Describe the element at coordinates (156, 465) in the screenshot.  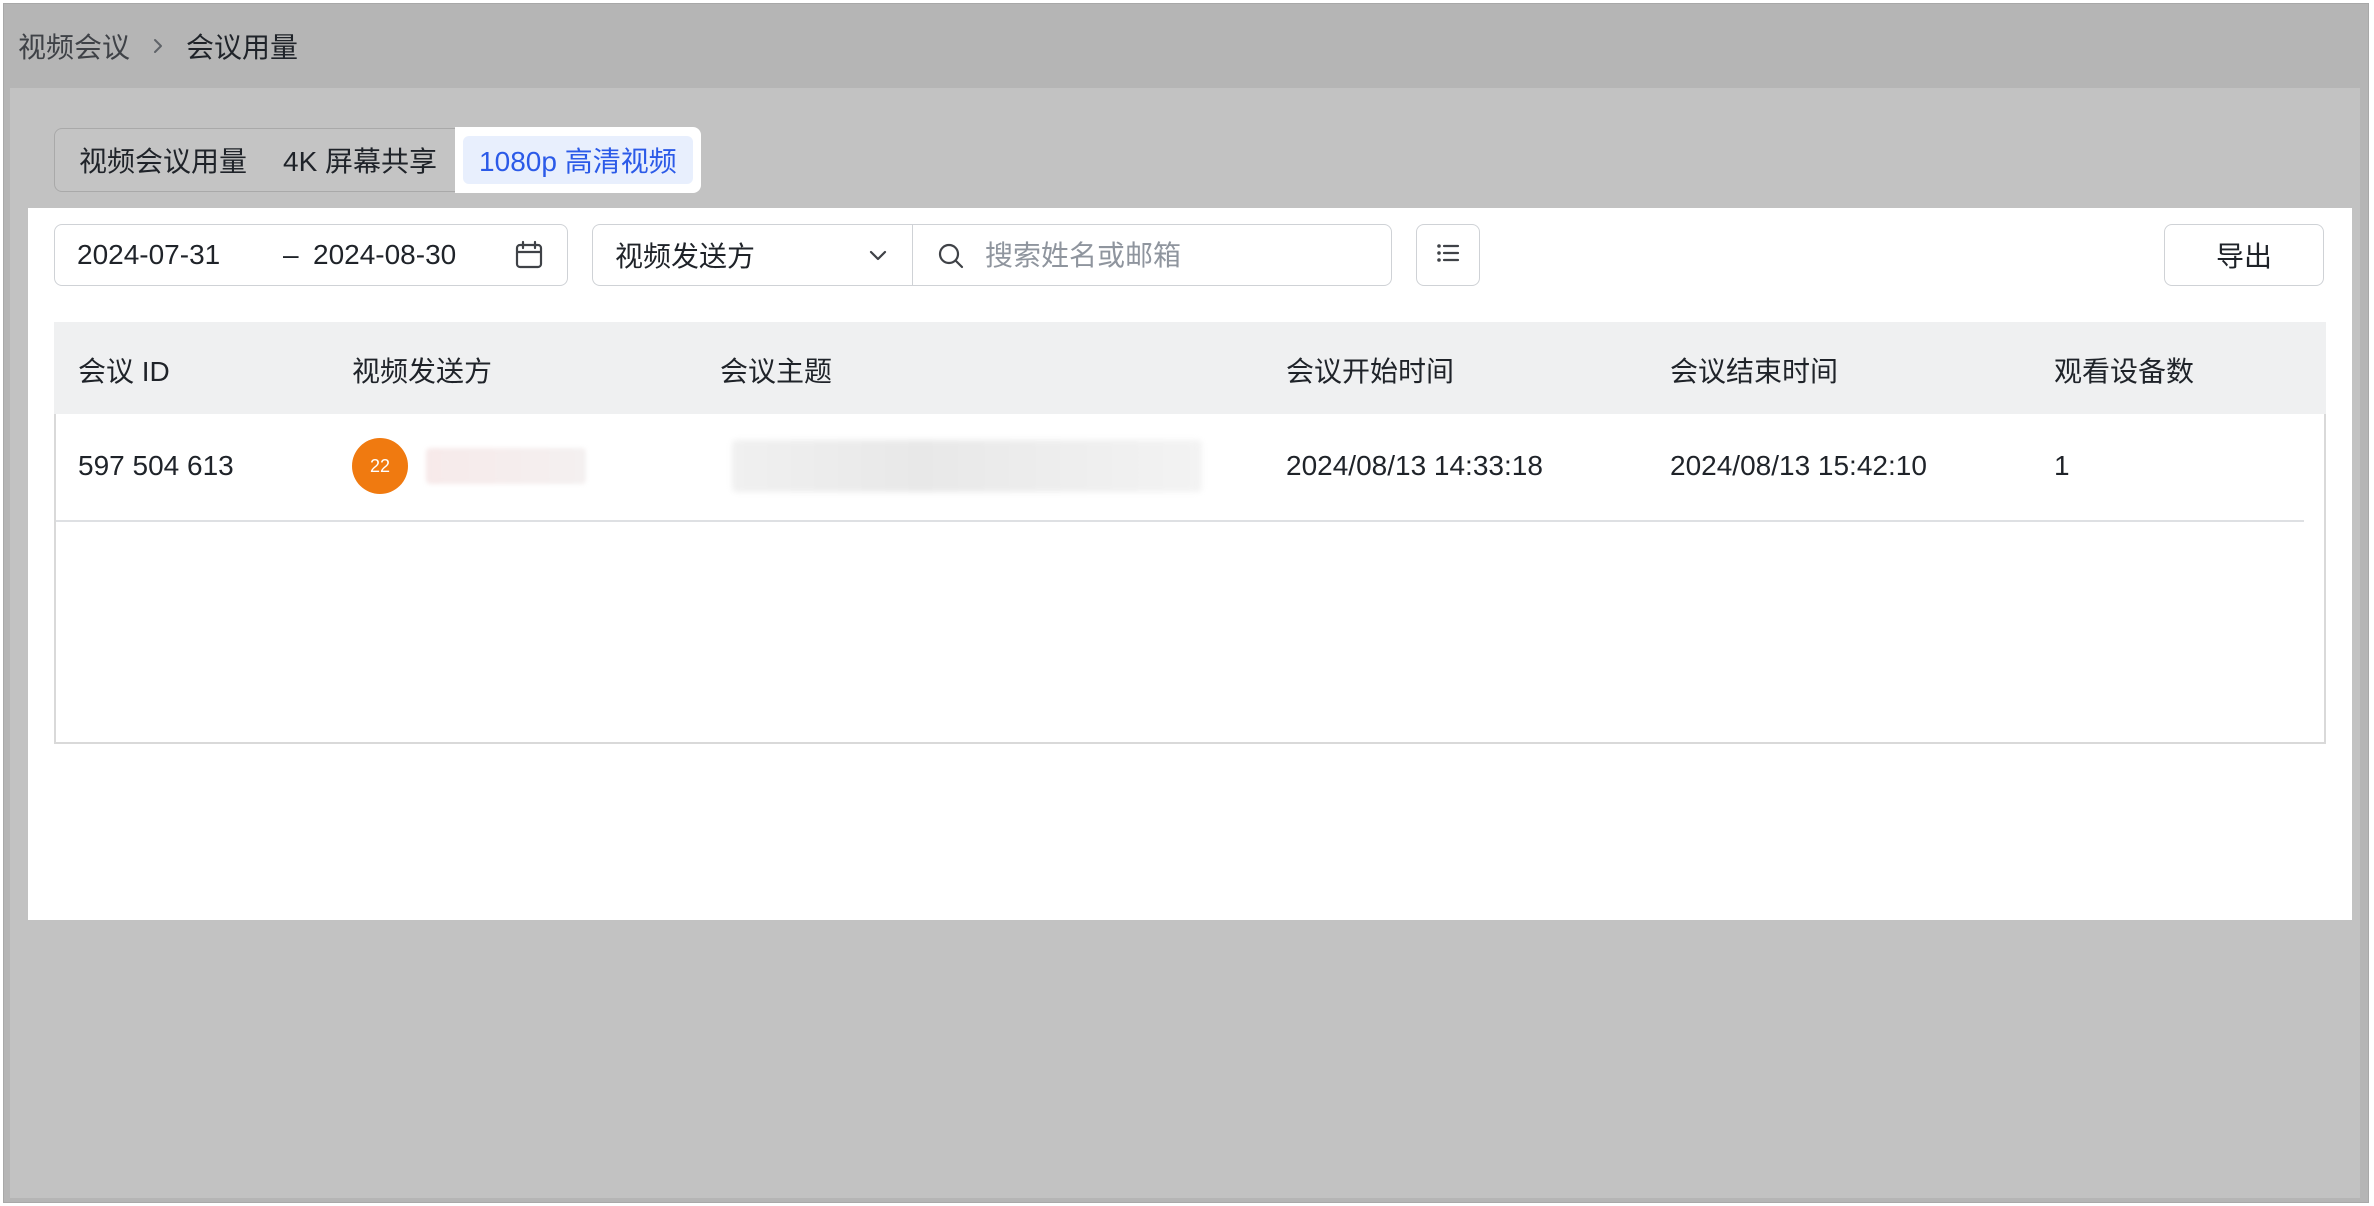
I see `cell-meeting-id: 597 504 613` at that location.